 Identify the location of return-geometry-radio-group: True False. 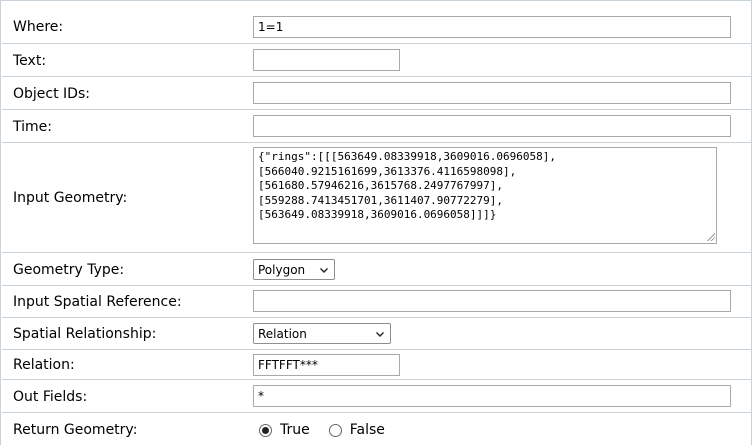
(331, 430).